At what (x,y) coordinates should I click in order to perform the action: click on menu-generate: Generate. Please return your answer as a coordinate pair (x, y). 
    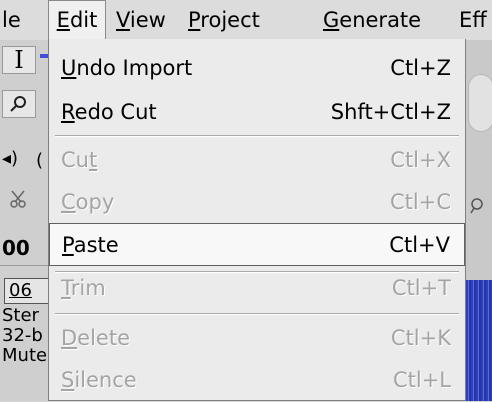
    Looking at the image, I should click on (372, 20).